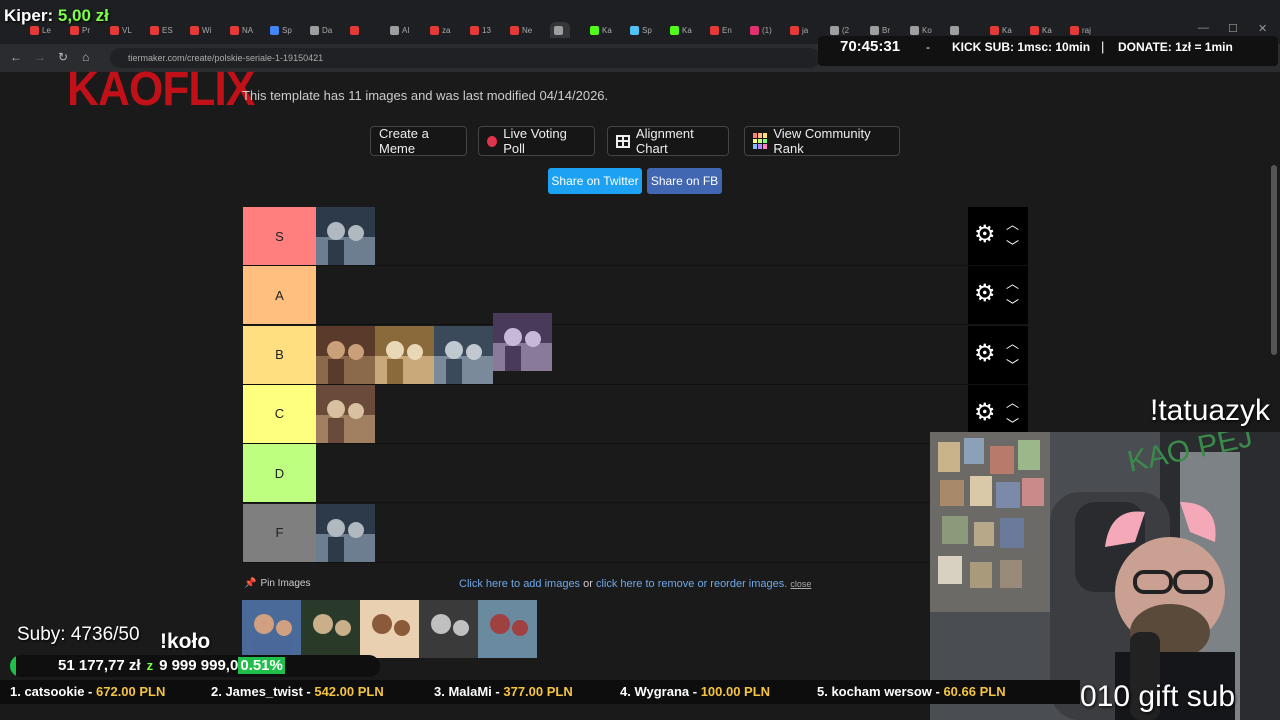 The image size is (1280, 720). Describe the element at coordinates (1262, 28) in the screenshot. I see `close-window-icon: ✕` at that location.